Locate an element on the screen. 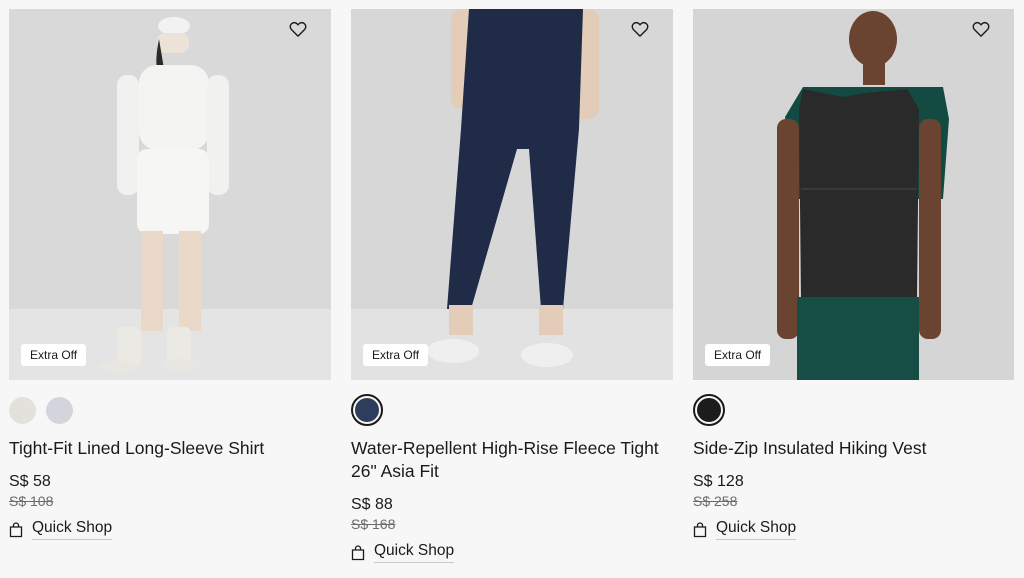 The height and width of the screenshot is (578, 1024). sale-price: S$ 88 is located at coordinates (372, 504).